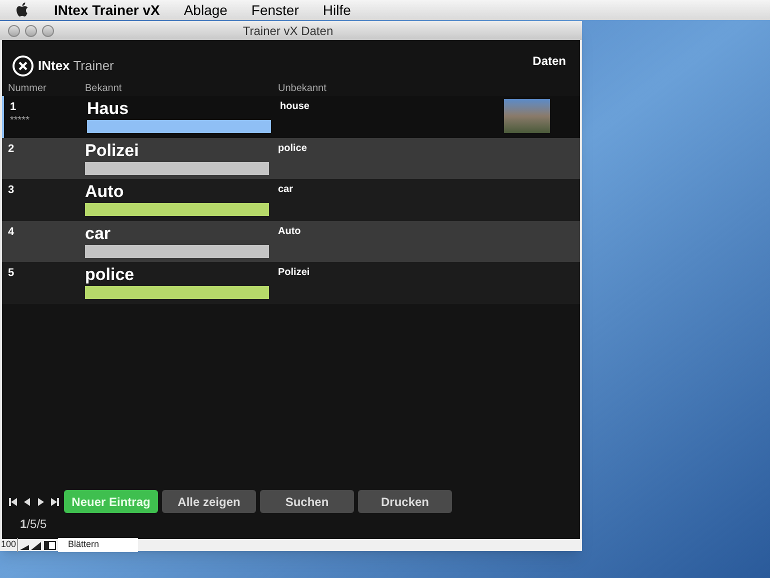  Describe the element at coordinates (23, 10) in the screenshot. I see `apple-logo-icon` at that location.